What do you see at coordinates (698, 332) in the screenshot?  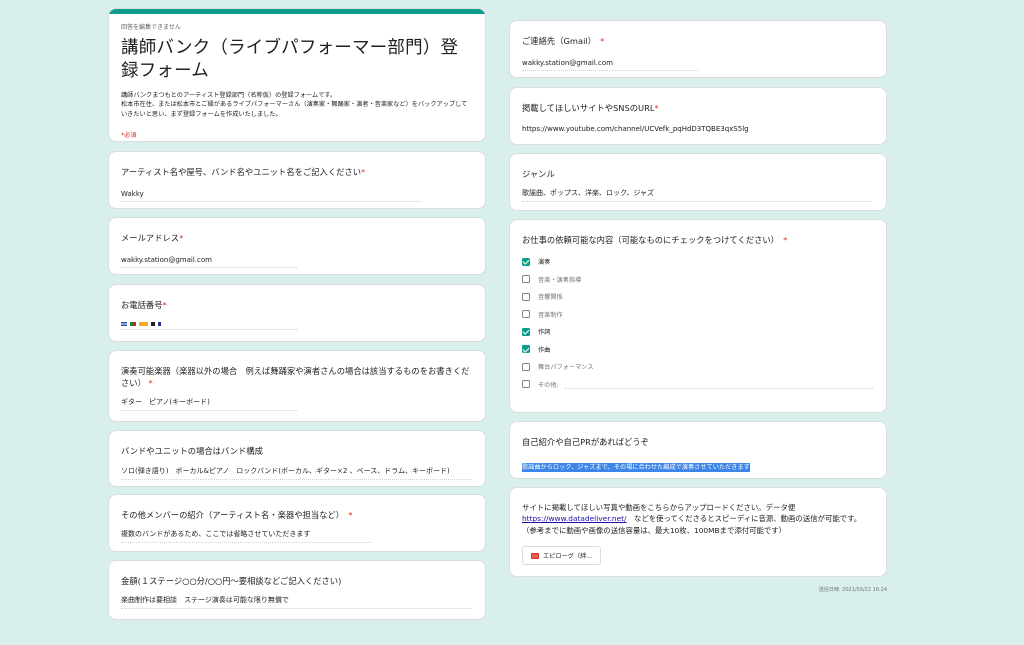 I see `option-lyrics: 作詞` at bounding box center [698, 332].